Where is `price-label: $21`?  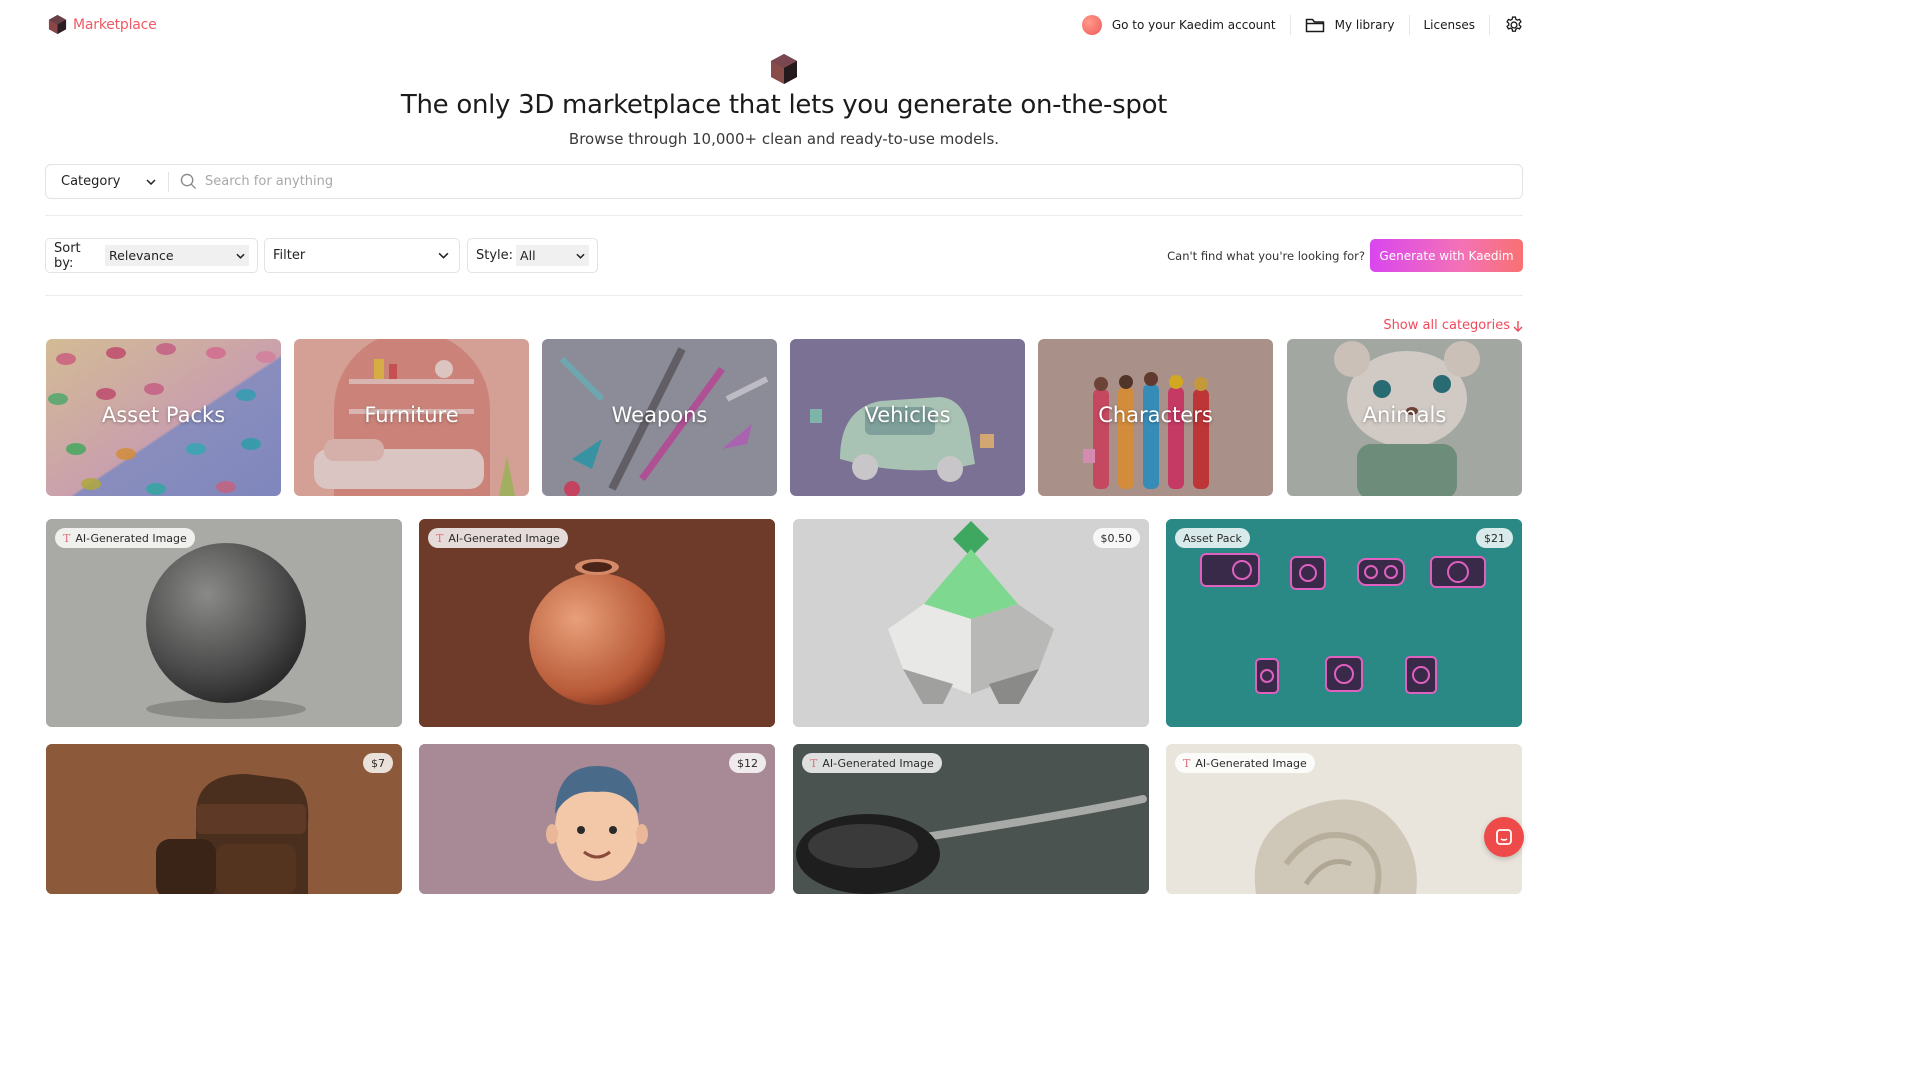 price-label: $21 is located at coordinates (1494, 538).